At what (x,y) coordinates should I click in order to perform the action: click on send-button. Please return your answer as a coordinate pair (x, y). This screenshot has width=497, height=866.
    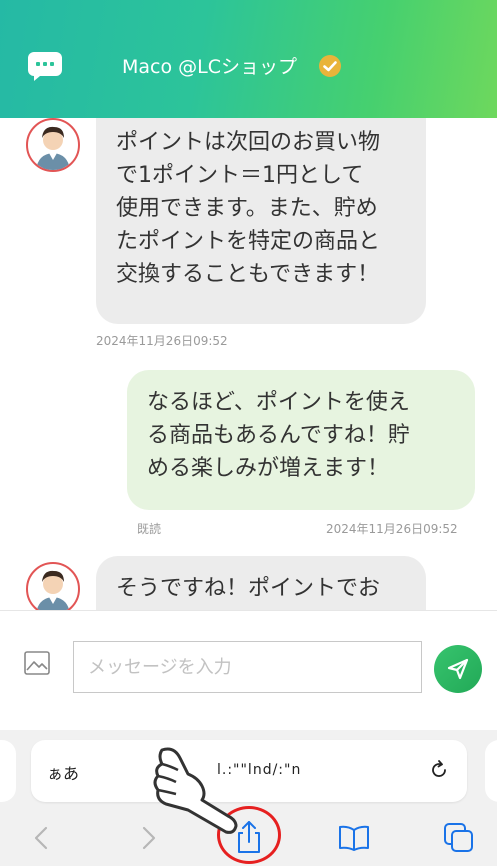
    Looking at the image, I should click on (458, 669).